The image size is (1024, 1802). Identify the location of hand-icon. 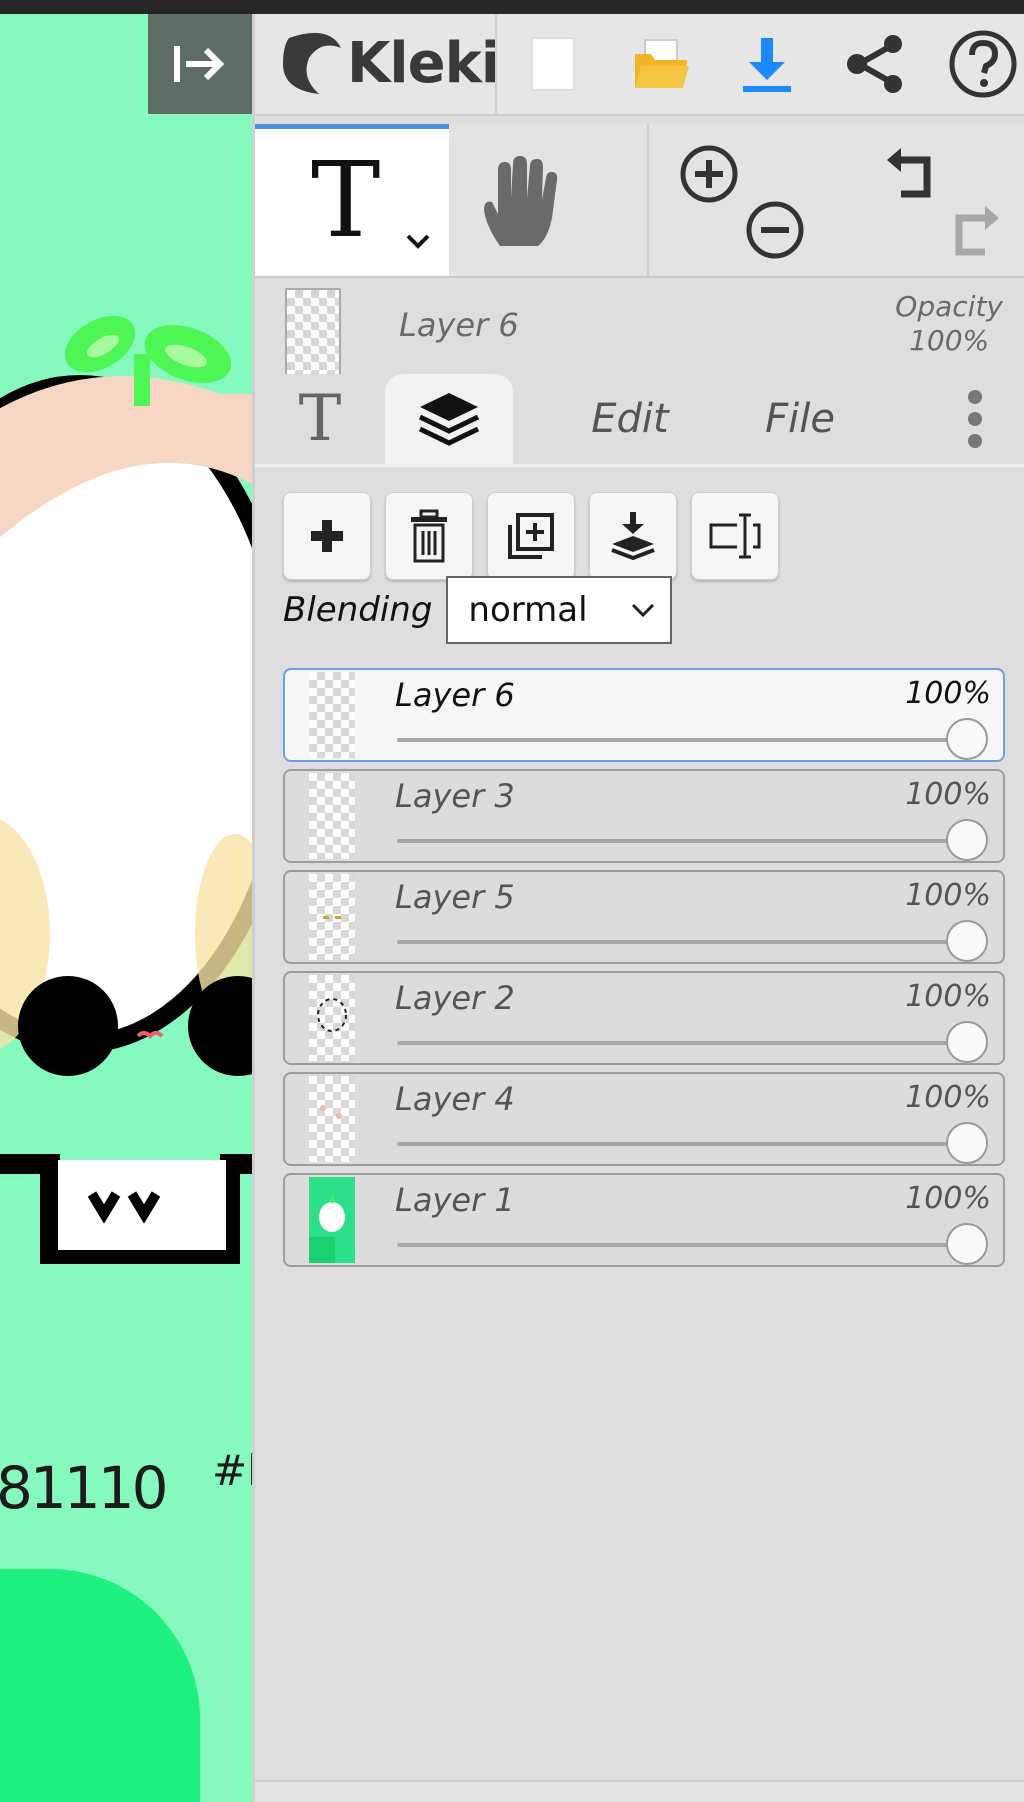
(521, 201).